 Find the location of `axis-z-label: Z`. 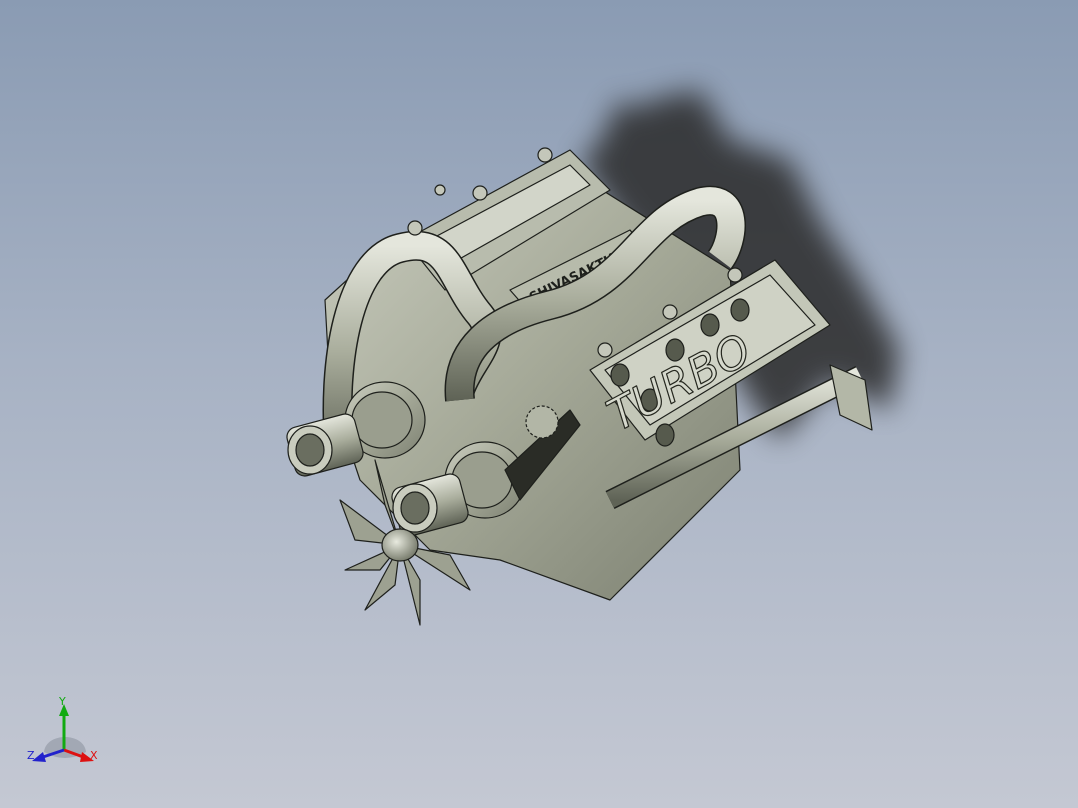

axis-z-label: Z is located at coordinates (31, 755).